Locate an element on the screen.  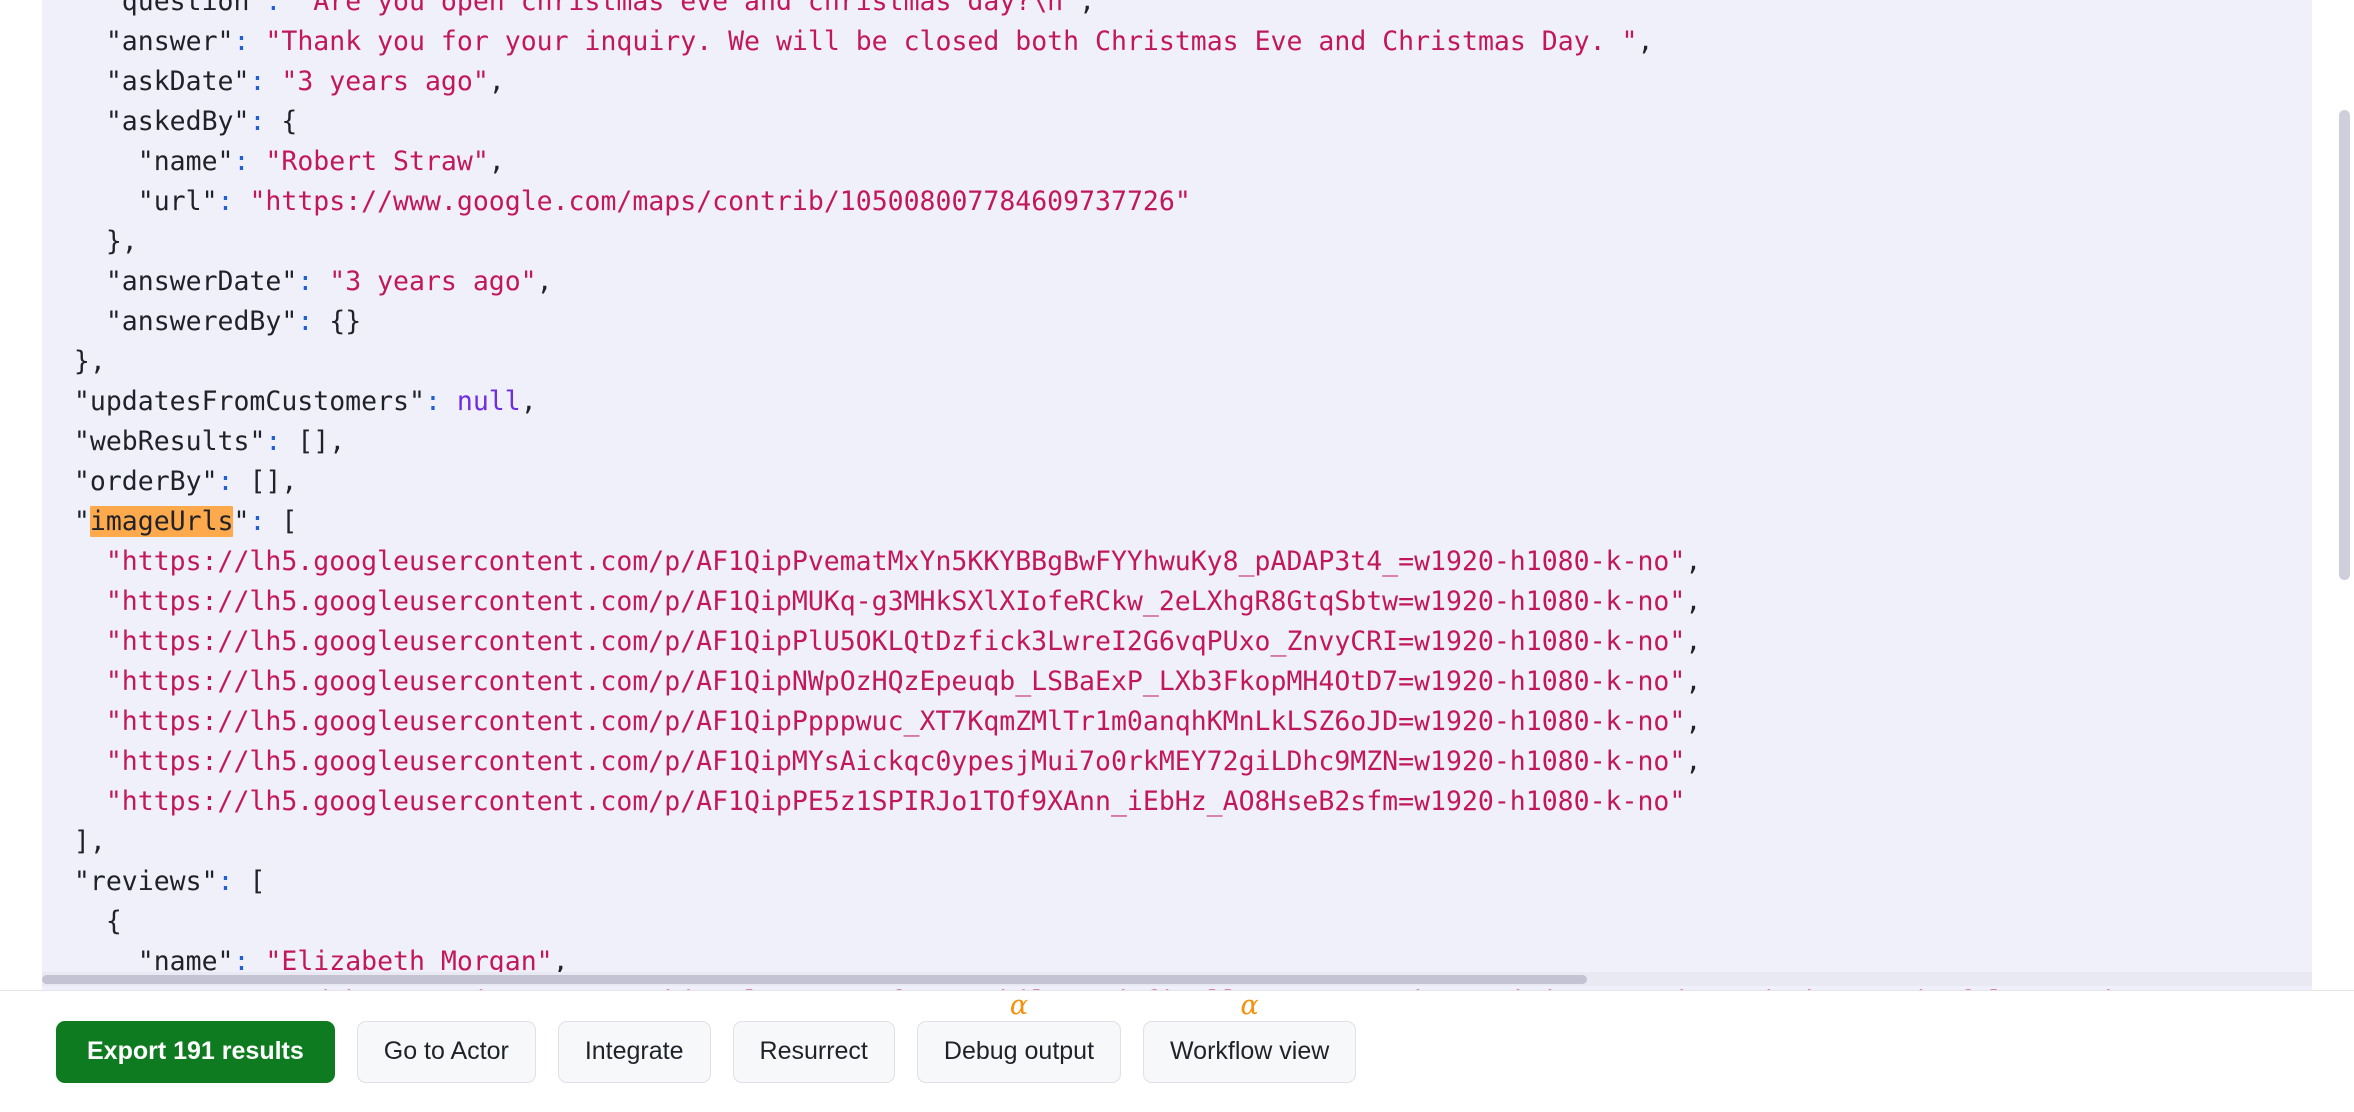
button-label: Go to Actor is located at coordinates (446, 1051).